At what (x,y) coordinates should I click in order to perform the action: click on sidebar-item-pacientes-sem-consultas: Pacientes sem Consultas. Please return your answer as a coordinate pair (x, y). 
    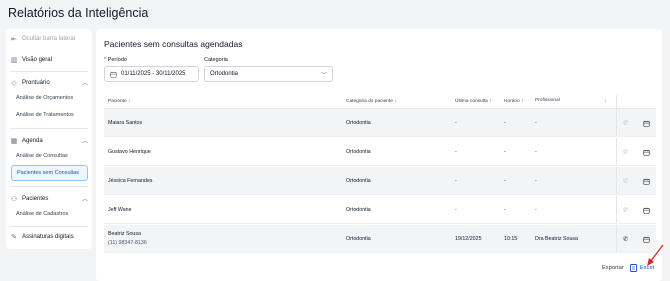
    Looking at the image, I should click on (49, 173).